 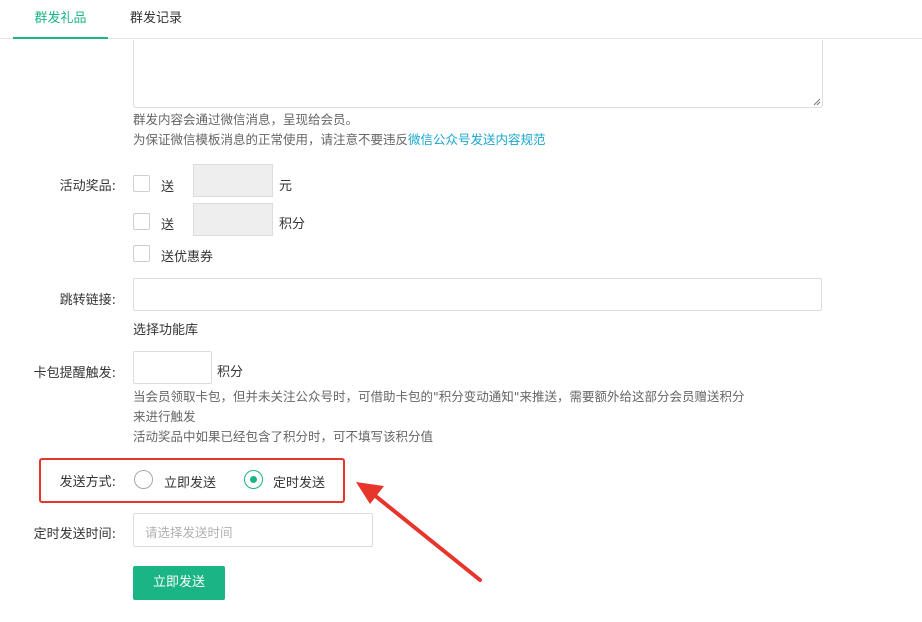 I want to click on send-mode-label: 发送方式:, so click(x=87, y=482).